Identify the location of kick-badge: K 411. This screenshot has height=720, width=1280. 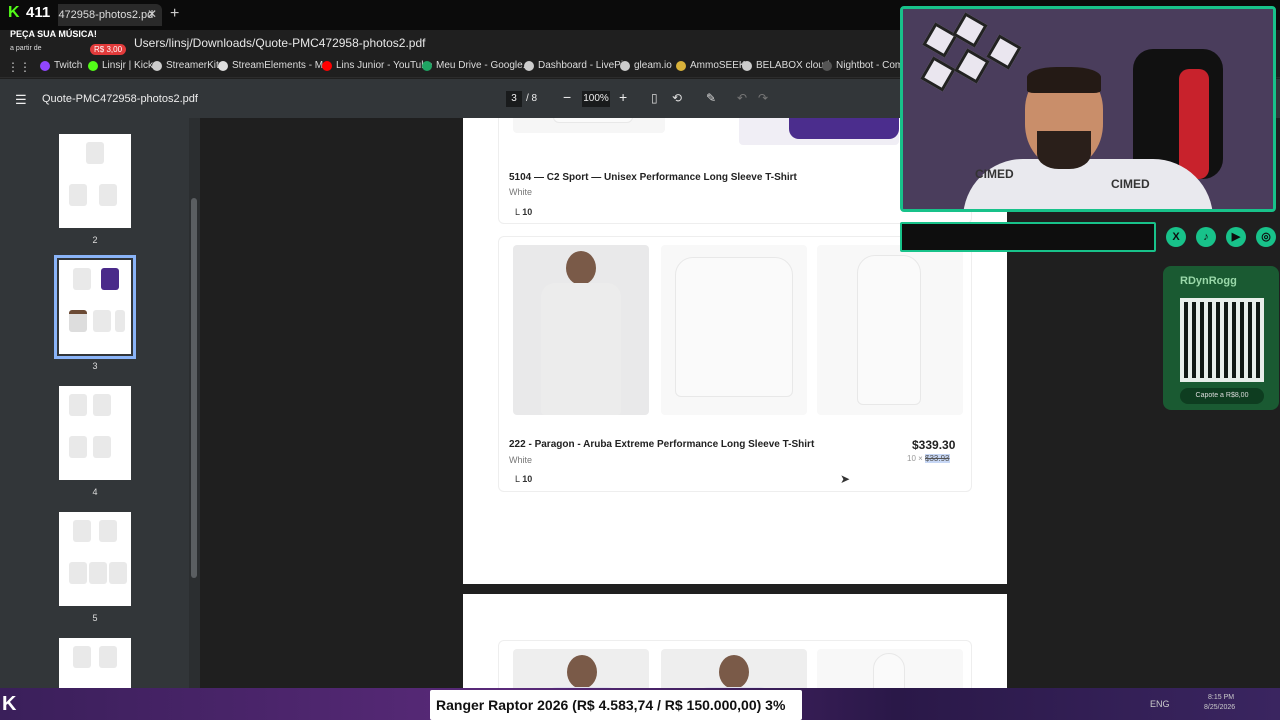
(29, 15).